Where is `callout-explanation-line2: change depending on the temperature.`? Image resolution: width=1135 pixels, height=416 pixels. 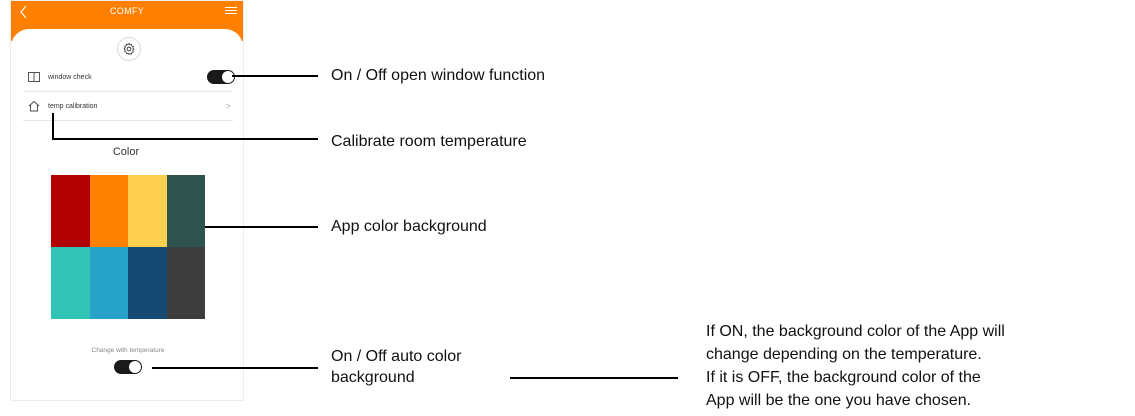 callout-explanation-line2: change depending on the temperature. is located at coordinates (844, 354).